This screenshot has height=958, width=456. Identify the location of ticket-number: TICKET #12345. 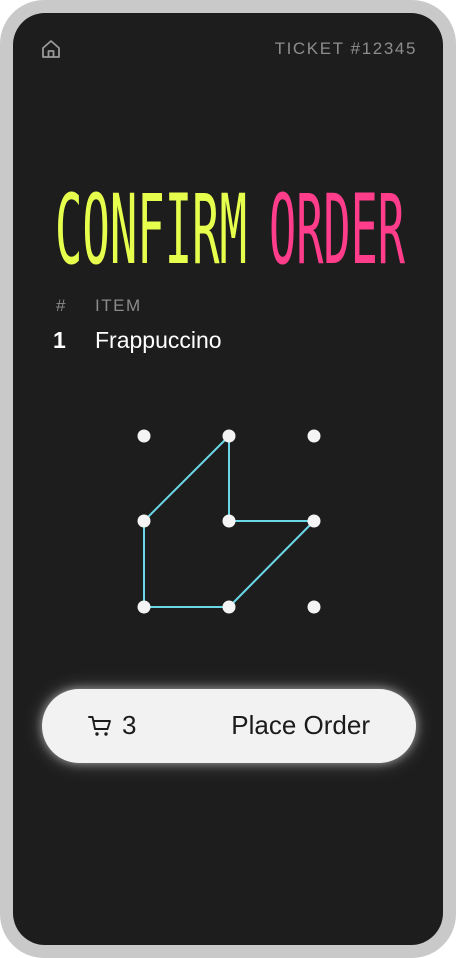
(345, 48).